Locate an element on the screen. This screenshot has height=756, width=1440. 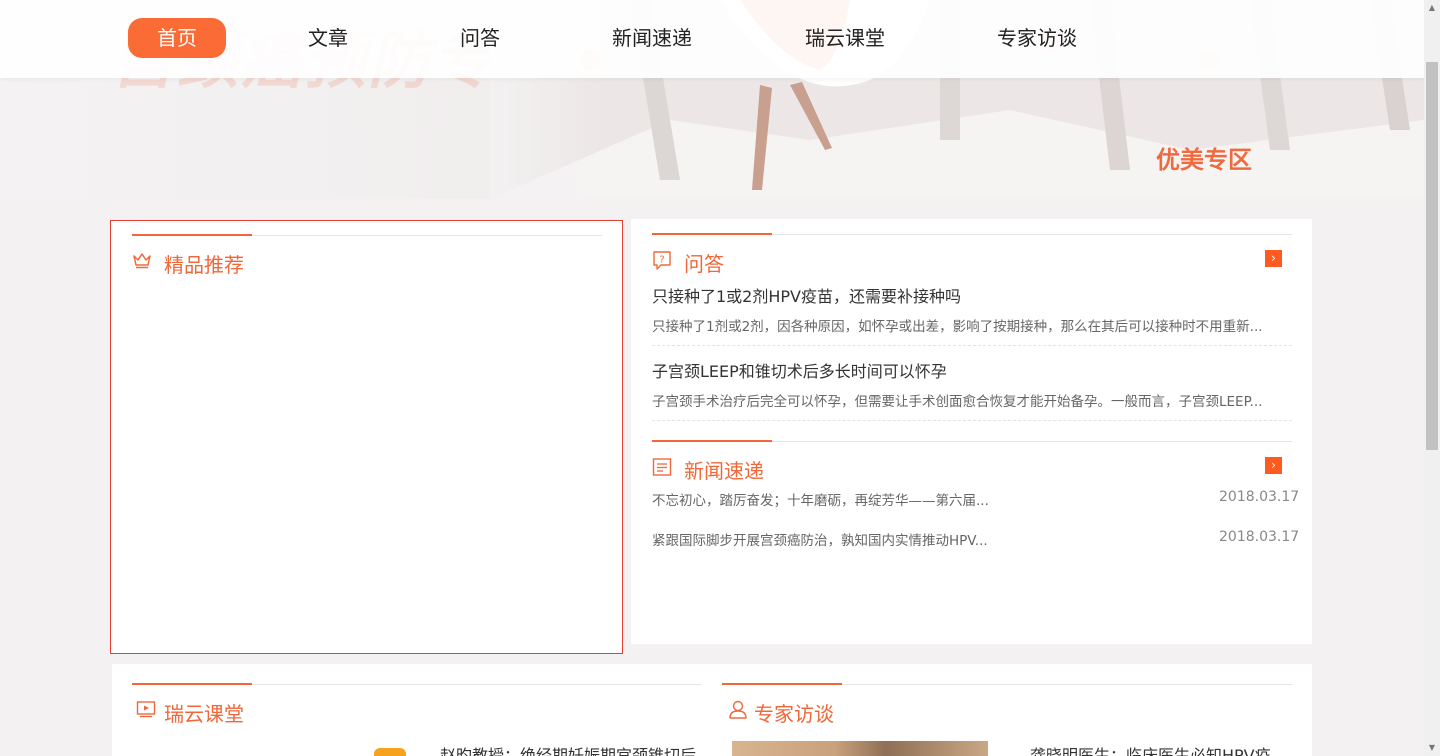
news-item-2-date: 2018.03.17 is located at coordinates (1259, 537).